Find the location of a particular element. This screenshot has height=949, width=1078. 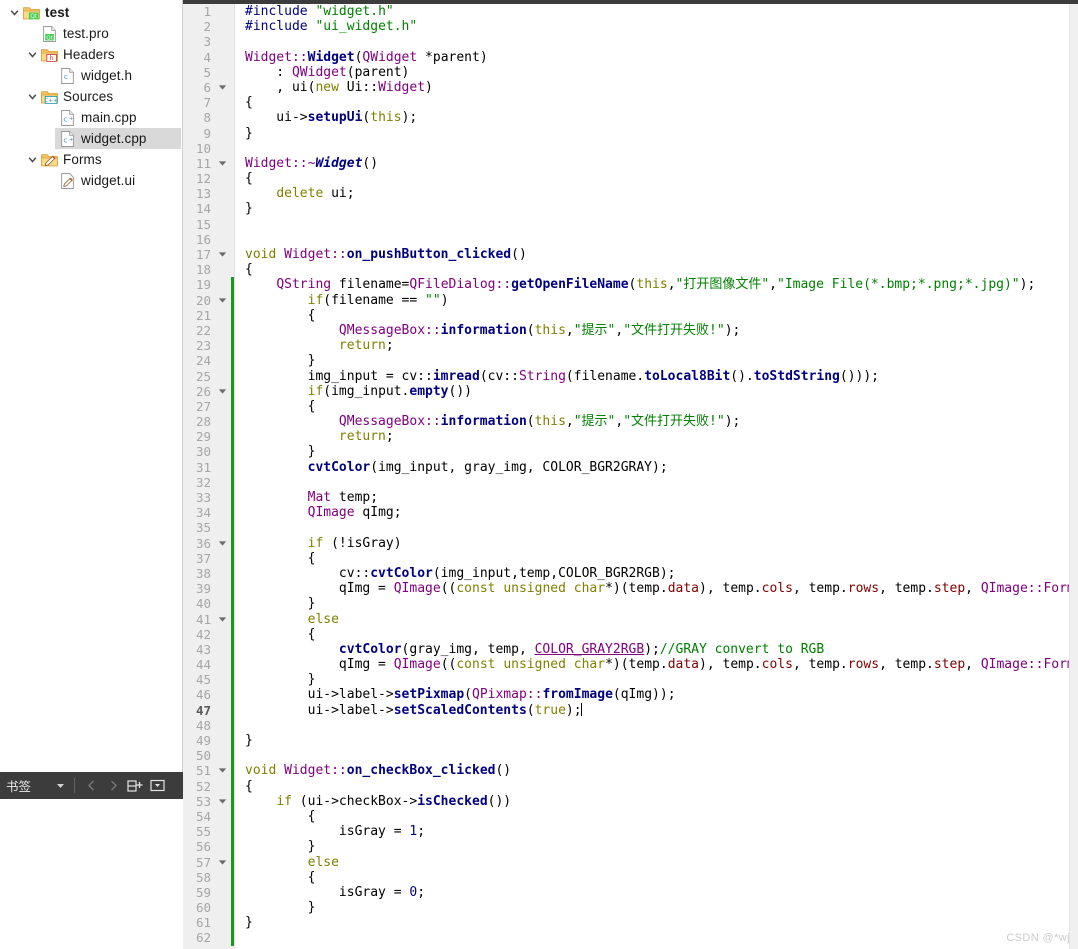

gutter-row: 14 is located at coordinates (208, 208).